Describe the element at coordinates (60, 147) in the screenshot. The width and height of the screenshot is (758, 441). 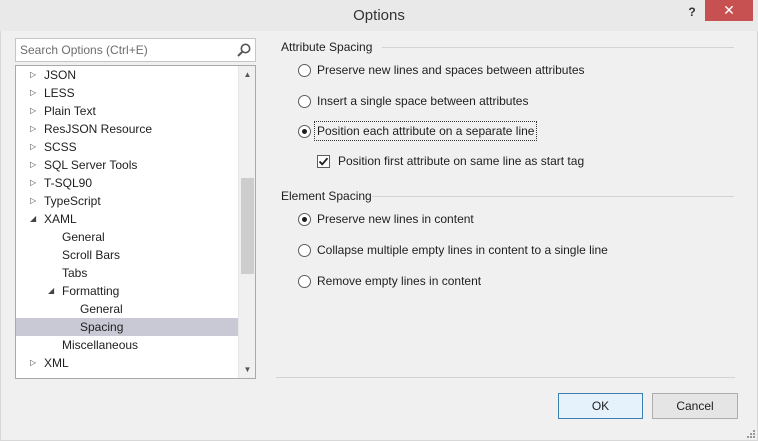
I see `tree-item-label: SCSS` at that location.